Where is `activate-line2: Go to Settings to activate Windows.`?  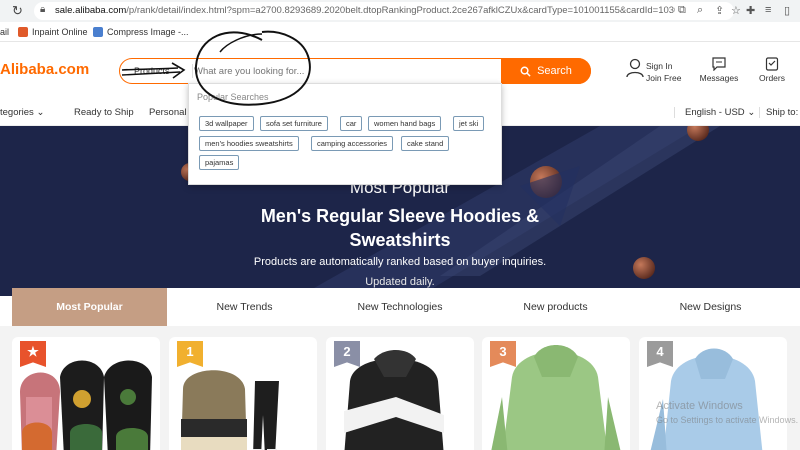
activate-line2: Go to Settings to activate Windows. is located at coordinates (727, 420).